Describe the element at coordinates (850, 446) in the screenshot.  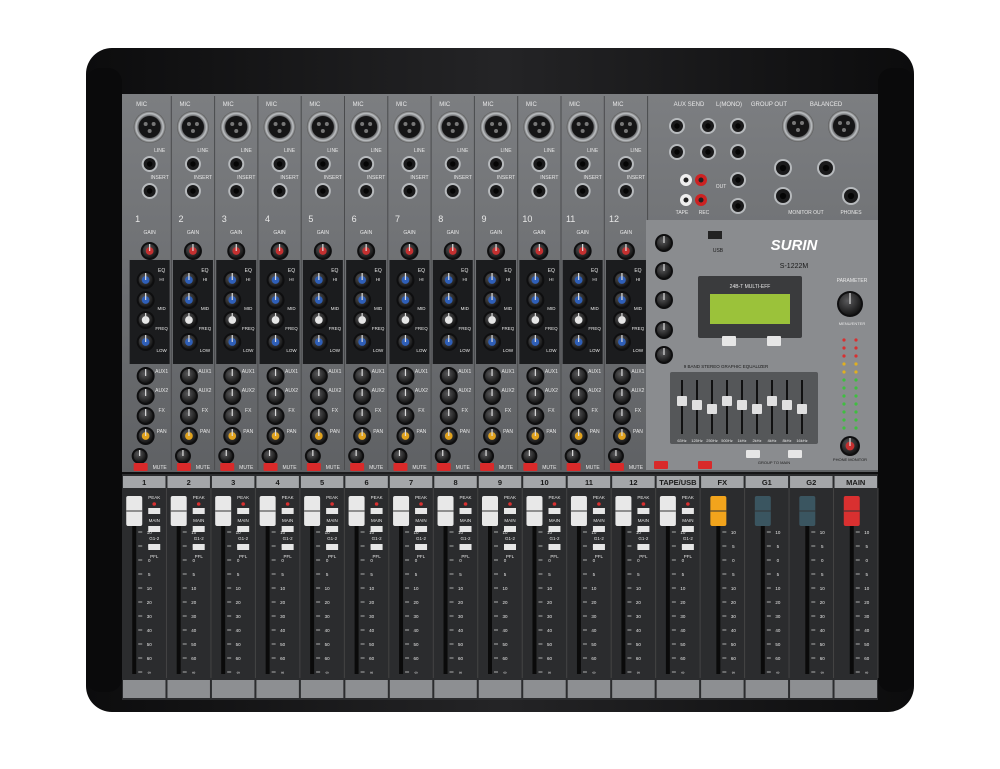
I see `phone-monitor-knob` at that location.